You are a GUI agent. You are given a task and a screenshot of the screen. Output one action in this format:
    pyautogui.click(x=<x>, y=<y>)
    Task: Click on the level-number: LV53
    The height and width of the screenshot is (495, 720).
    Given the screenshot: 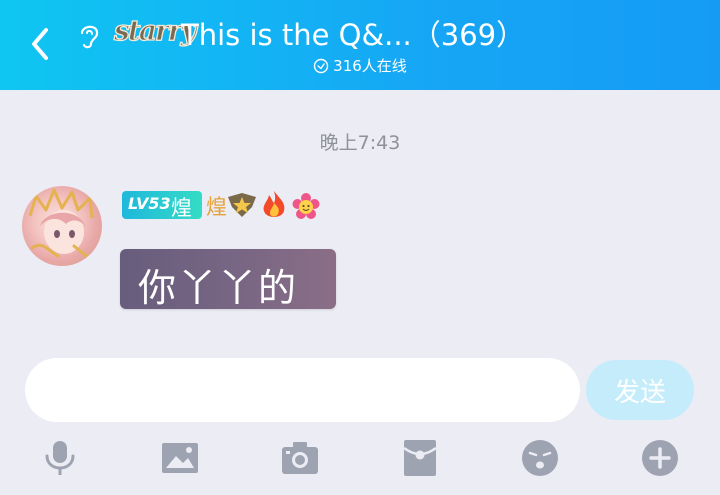 What is the action you would take?
    pyautogui.click(x=149, y=203)
    